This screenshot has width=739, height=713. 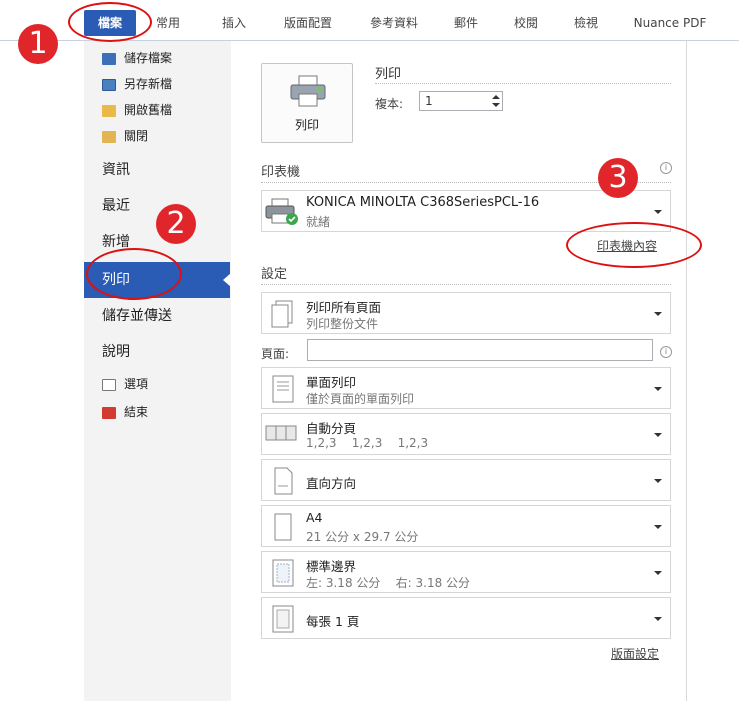 I want to click on save-icon, so click(x=109, y=58).